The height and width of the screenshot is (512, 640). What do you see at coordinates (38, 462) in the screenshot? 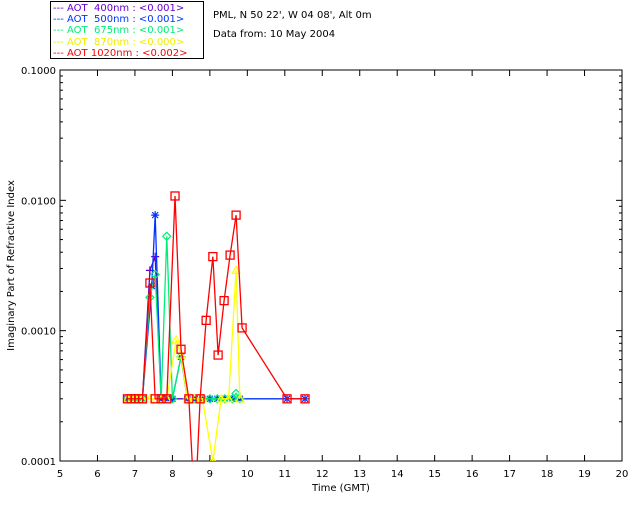
I see `y-tick-label: 0.0001` at bounding box center [38, 462].